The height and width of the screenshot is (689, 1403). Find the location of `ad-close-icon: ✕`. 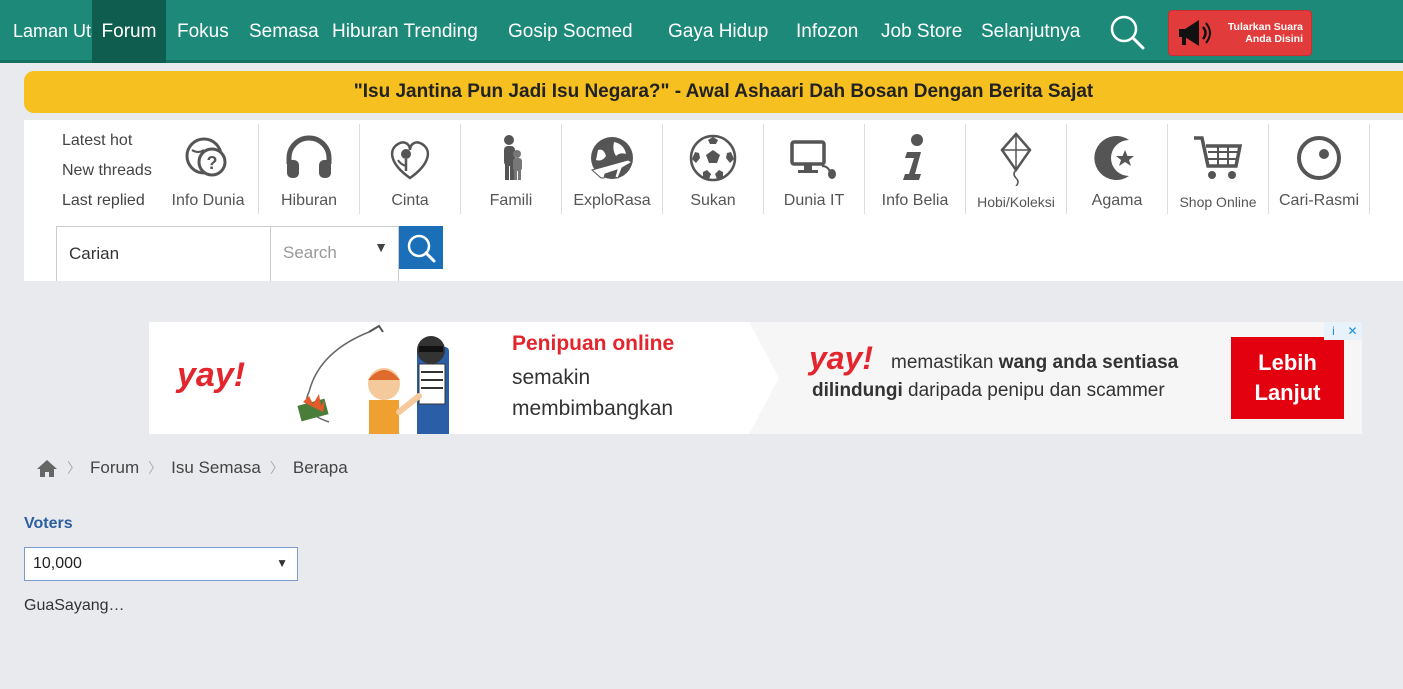

ad-close-icon: ✕ is located at coordinates (1352, 331).